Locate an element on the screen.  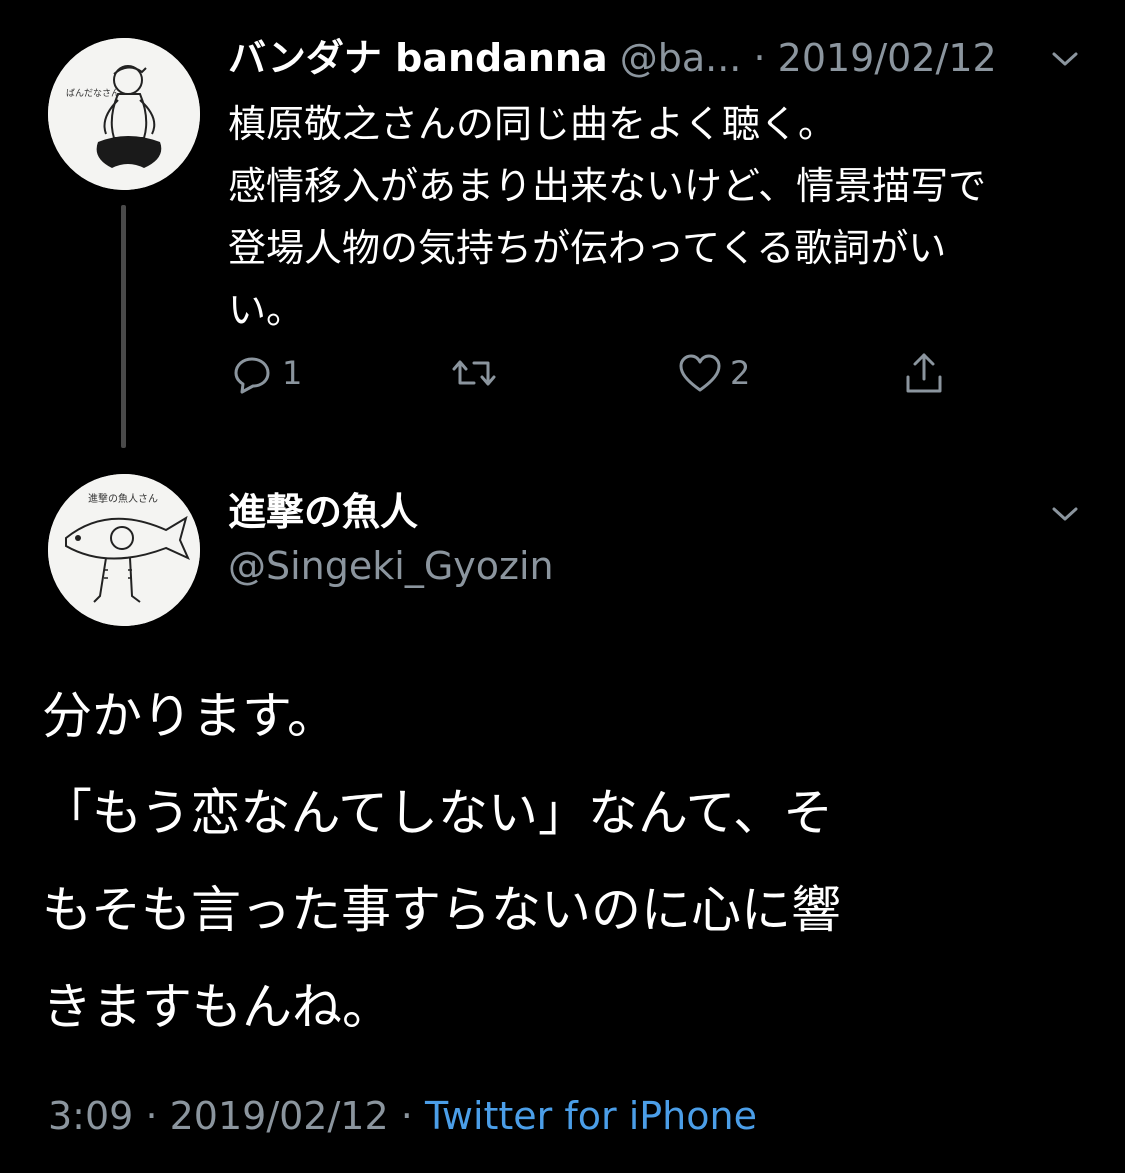
reply-display-name: 進撃の魚人 is located at coordinates (323, 512).